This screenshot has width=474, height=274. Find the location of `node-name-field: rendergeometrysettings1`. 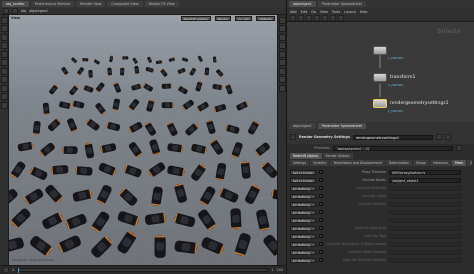

node-name-field: rendergeometrysettings1 is located at coordinates (392, 137).